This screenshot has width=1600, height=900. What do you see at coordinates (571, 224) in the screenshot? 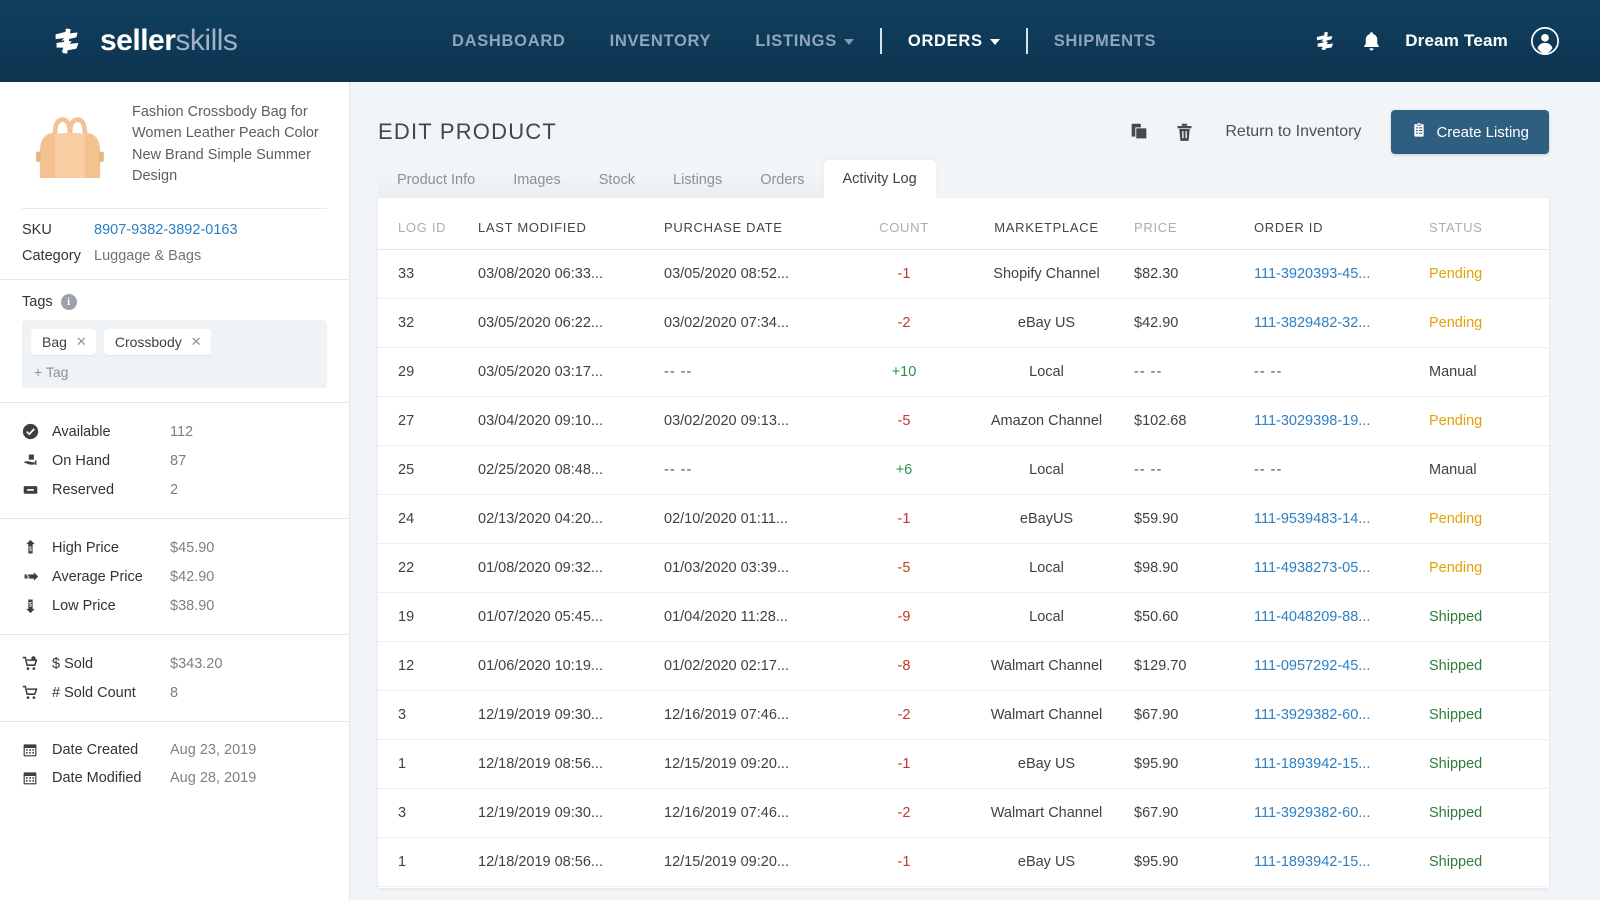
I see `col-header-last-modified: LAST MODIFIED` at bounding box center [571, 224].